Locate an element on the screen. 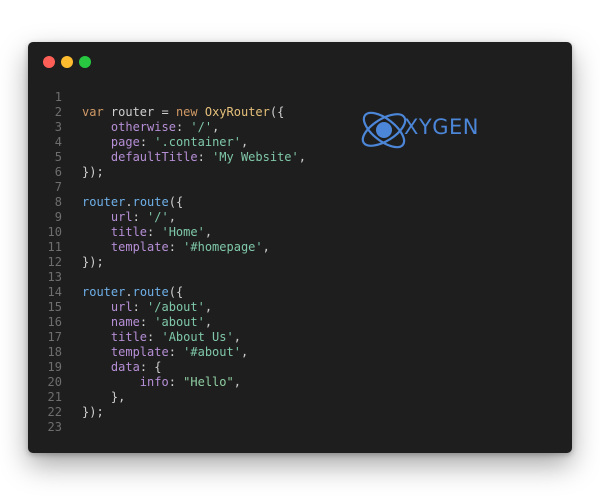  code-line: 1 is located at coordinates (300, 97).